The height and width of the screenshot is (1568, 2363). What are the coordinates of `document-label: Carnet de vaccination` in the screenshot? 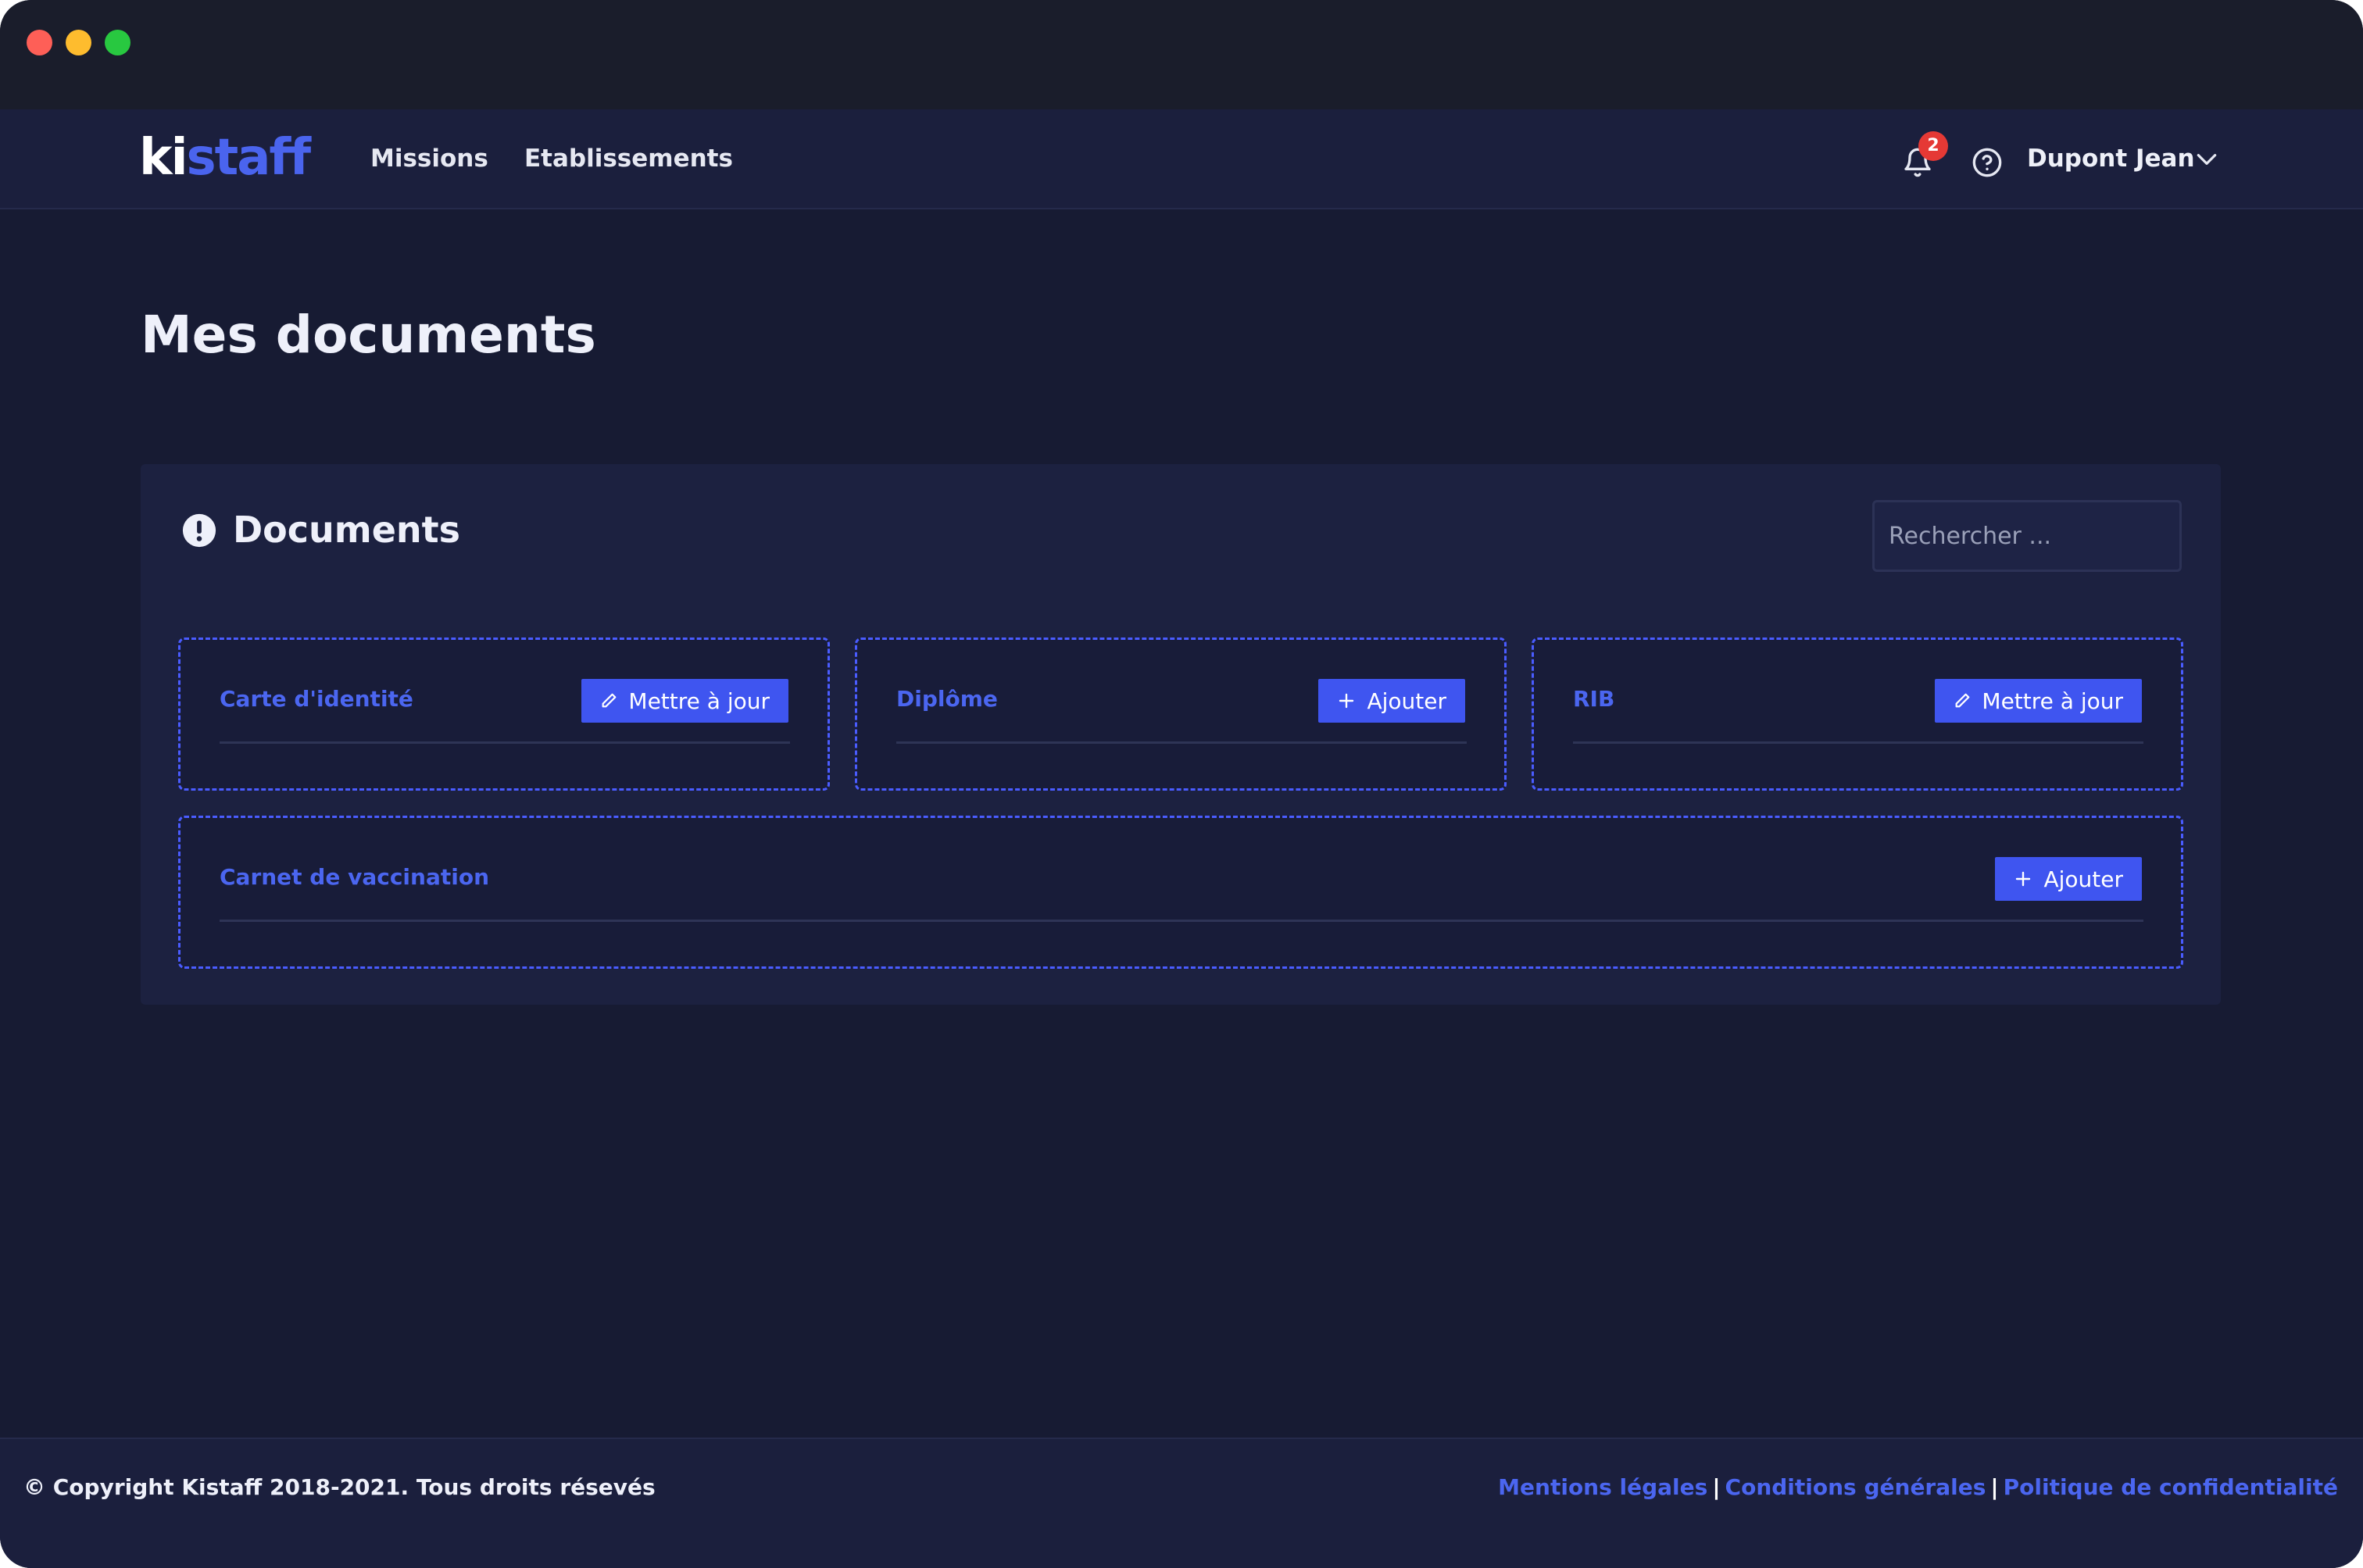 It's located at (355, 877).